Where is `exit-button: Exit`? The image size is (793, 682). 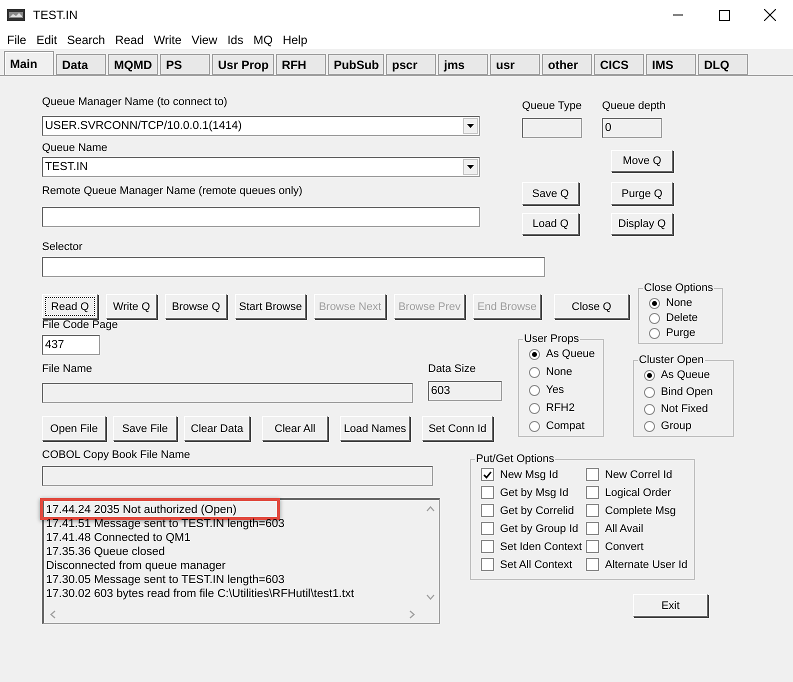
exit-button: Exit is located at coordinates (670, 605).